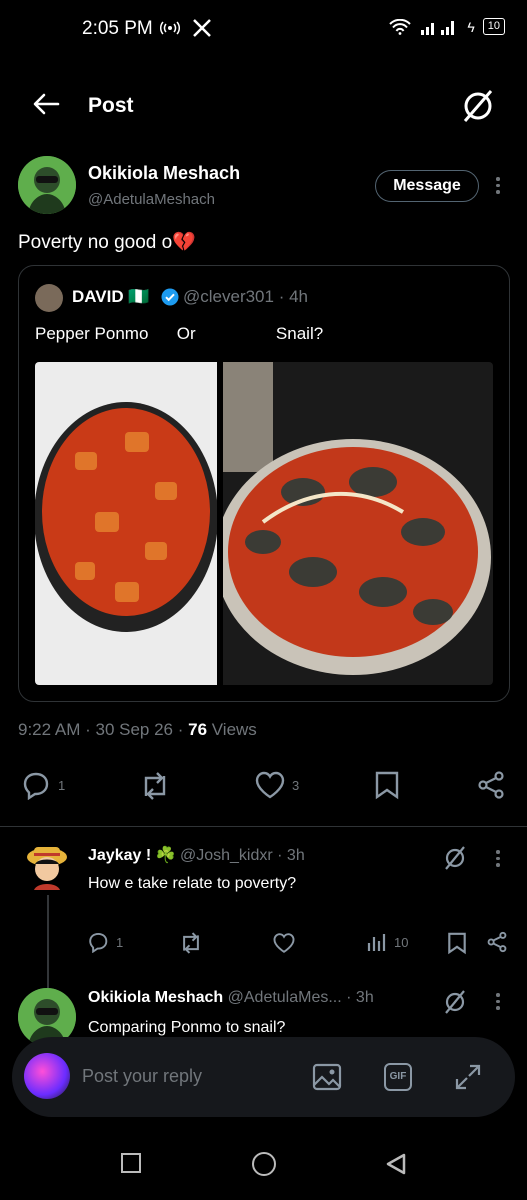 This screenshot has width=527, height=1200. What do you see at coordinates (48, 942) in the screenshot?
I see `thread-line` at bounding box center [48, 942].